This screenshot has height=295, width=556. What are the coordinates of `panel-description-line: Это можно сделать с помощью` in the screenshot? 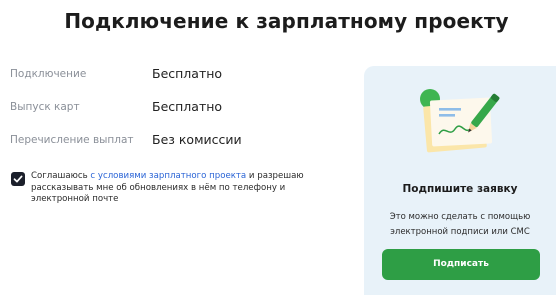 It's located at (460, 217).